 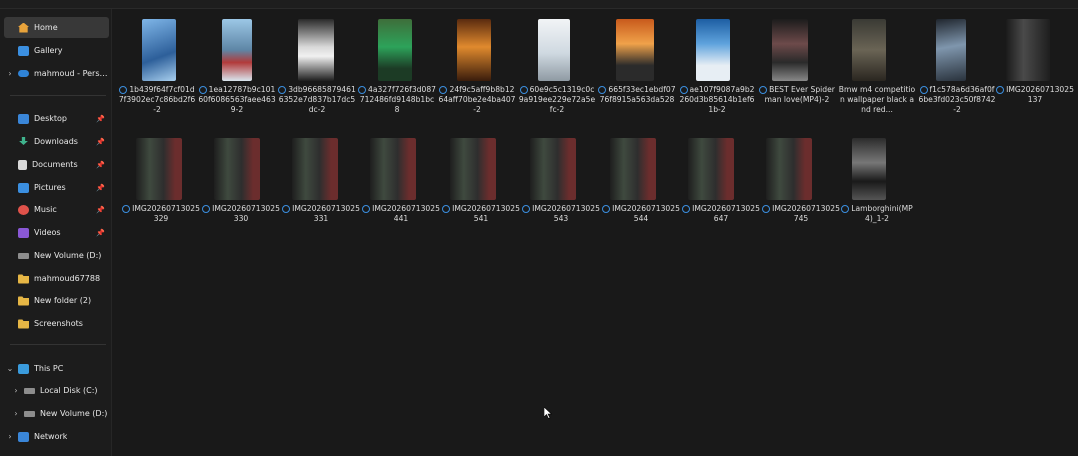 What do you see at coordinates (321, 214) in the screenshot?
I see `file-name: IMG20260713025331` at bounding box center [321, 214].